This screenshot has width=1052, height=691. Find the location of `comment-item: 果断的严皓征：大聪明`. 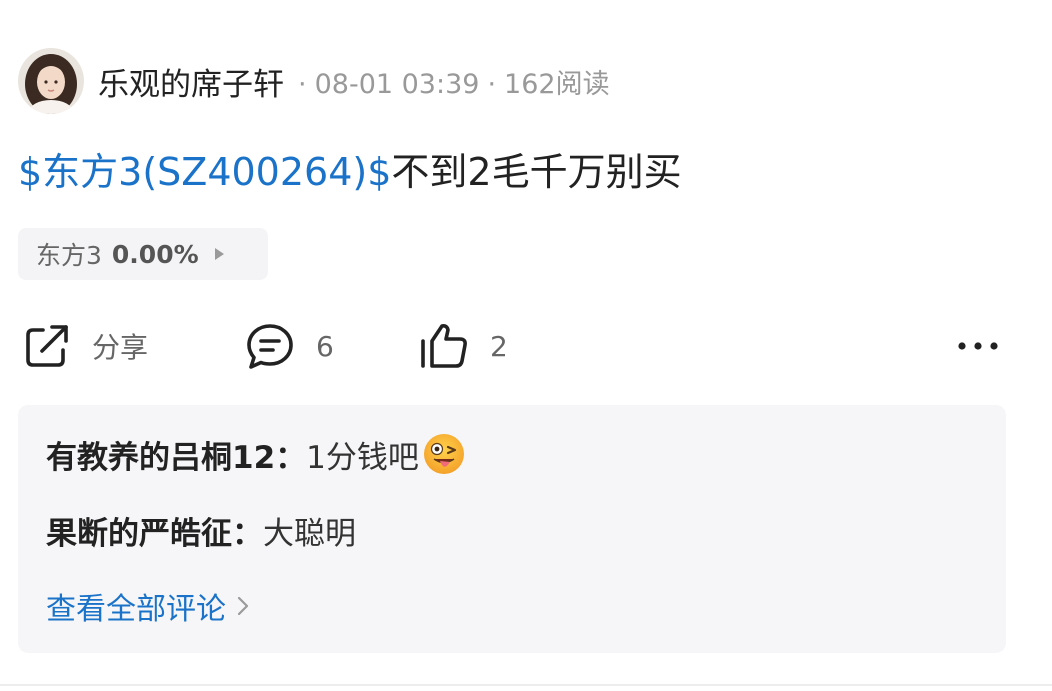

comment-item: 果断的严皓征：大聪明 is located at coordinates (201, 530).